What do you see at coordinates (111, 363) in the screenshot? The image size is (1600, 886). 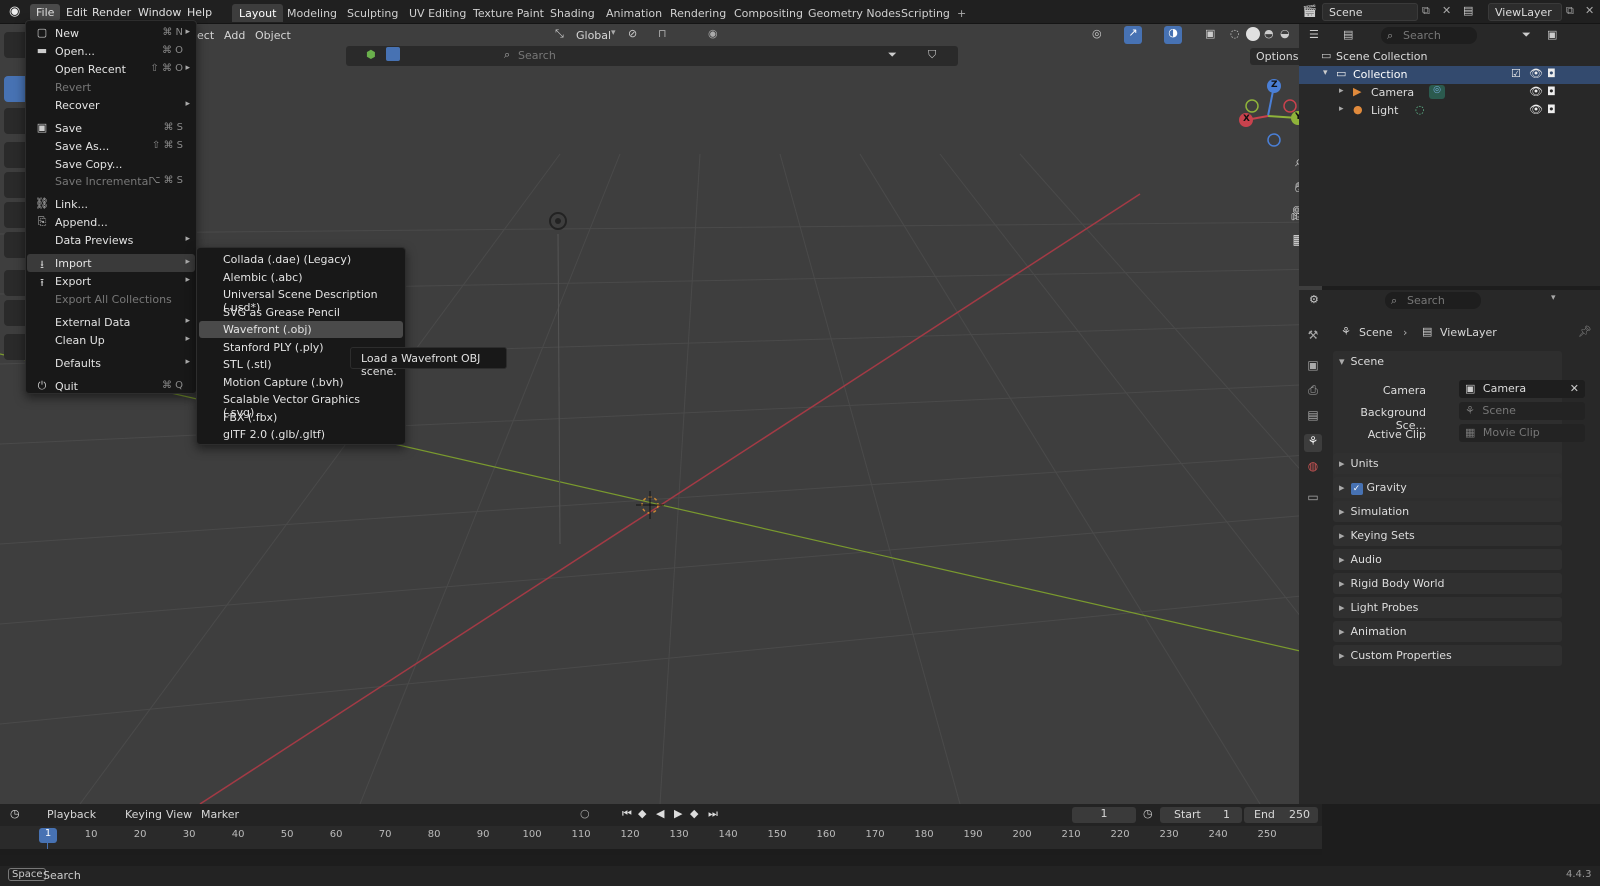 I see `menu-item-defaults: Defaults ▸` at bounding box center [111, 363].